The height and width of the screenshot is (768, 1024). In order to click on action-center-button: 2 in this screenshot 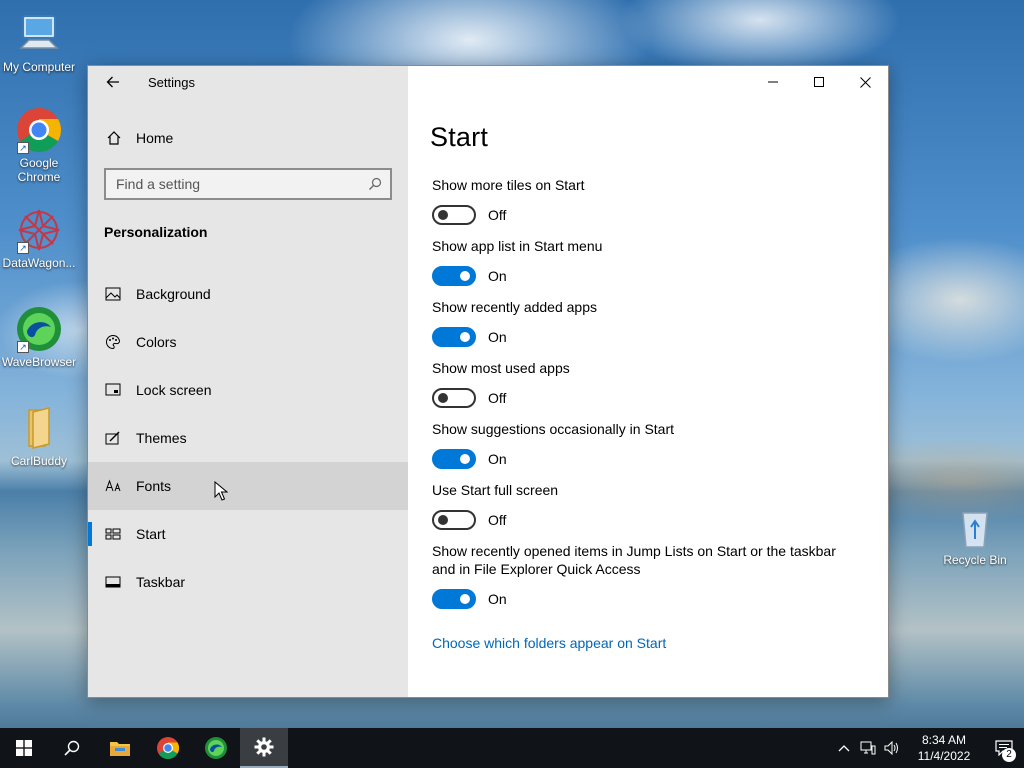, I will do `click(1004, 748)`.